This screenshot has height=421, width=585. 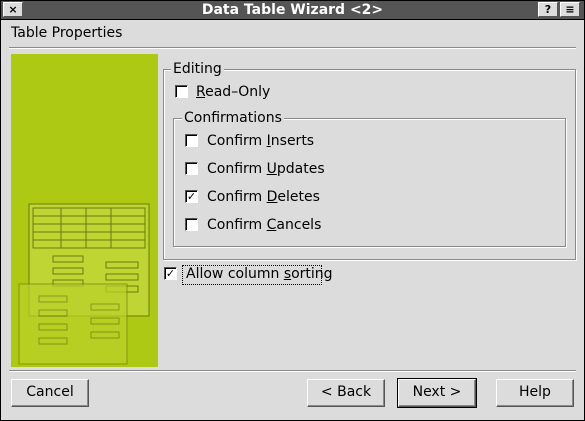 What do you see at coordinates (263, 197) in the screenshot?
I see `confirm-deletes-label: Confirm Deletes` at bounding box center [263, 197].